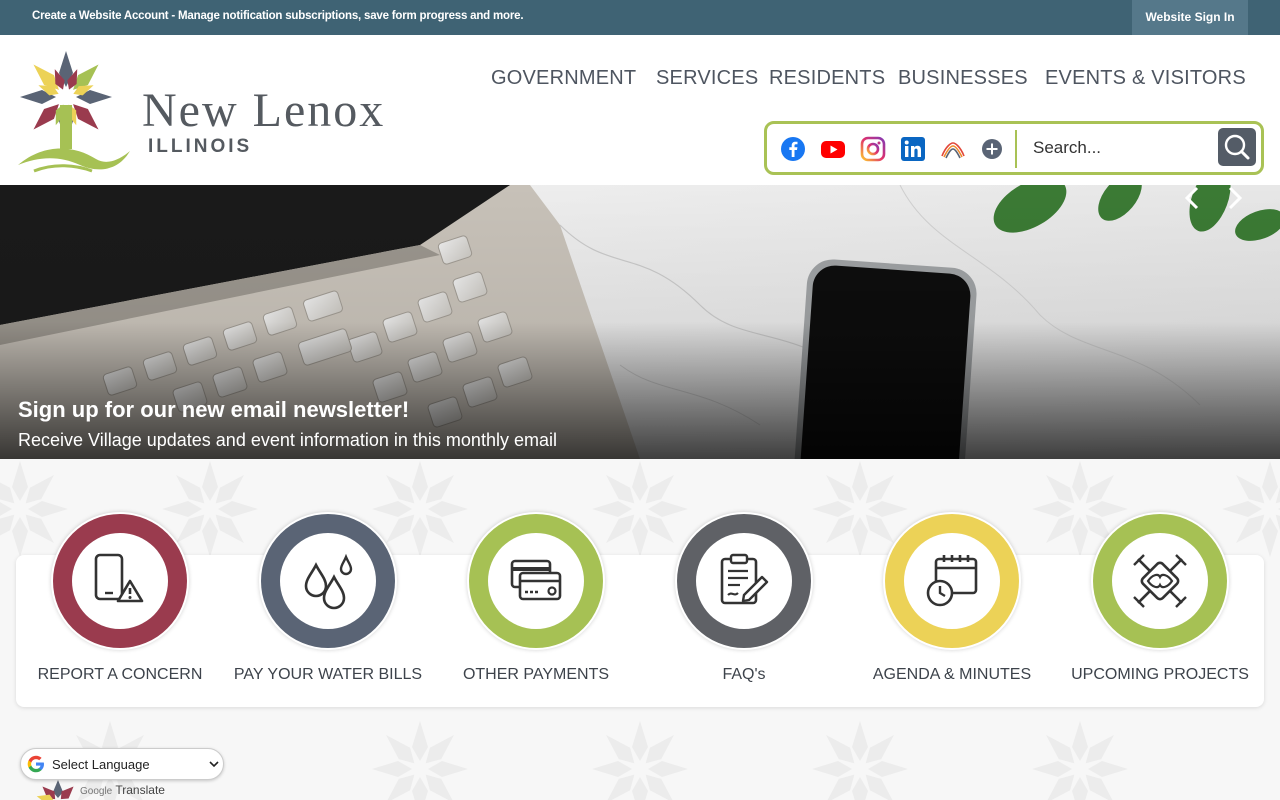 This screenshot has height=800, width=1280. I want to click on nav-government: GOVERNMENT, so click(563, 79).